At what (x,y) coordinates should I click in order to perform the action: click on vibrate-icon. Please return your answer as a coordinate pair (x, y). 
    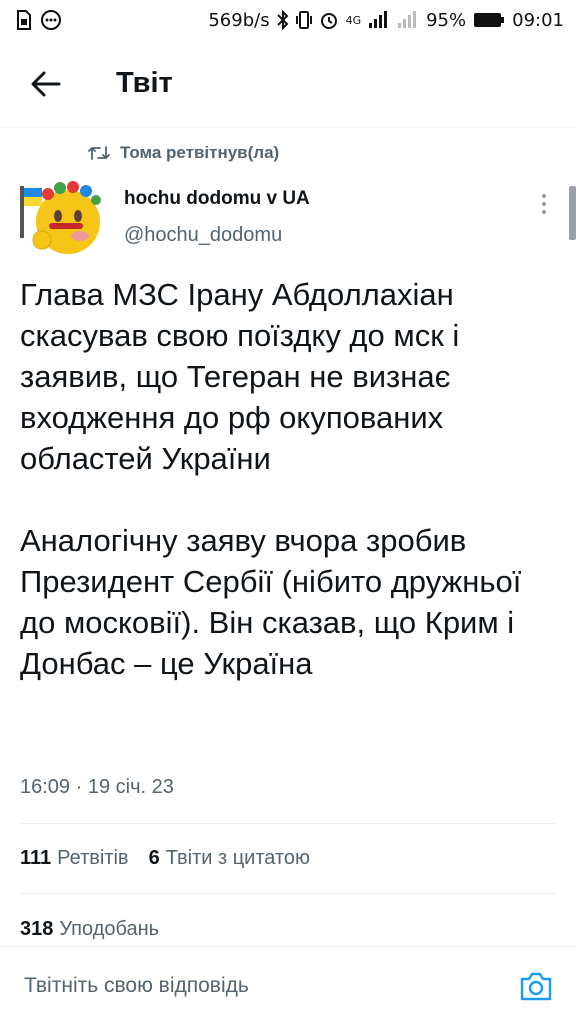
    Looking at the image, I should click on (303, 20).